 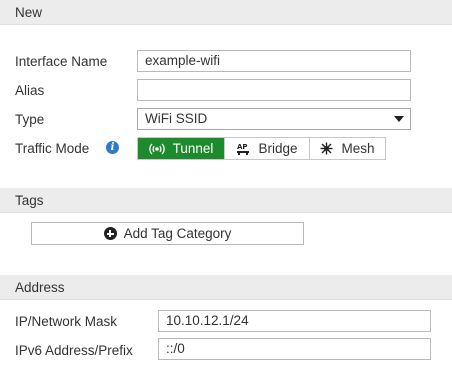 I want to click on interface-name-label: Interface Name, so click(x=61, y=61).